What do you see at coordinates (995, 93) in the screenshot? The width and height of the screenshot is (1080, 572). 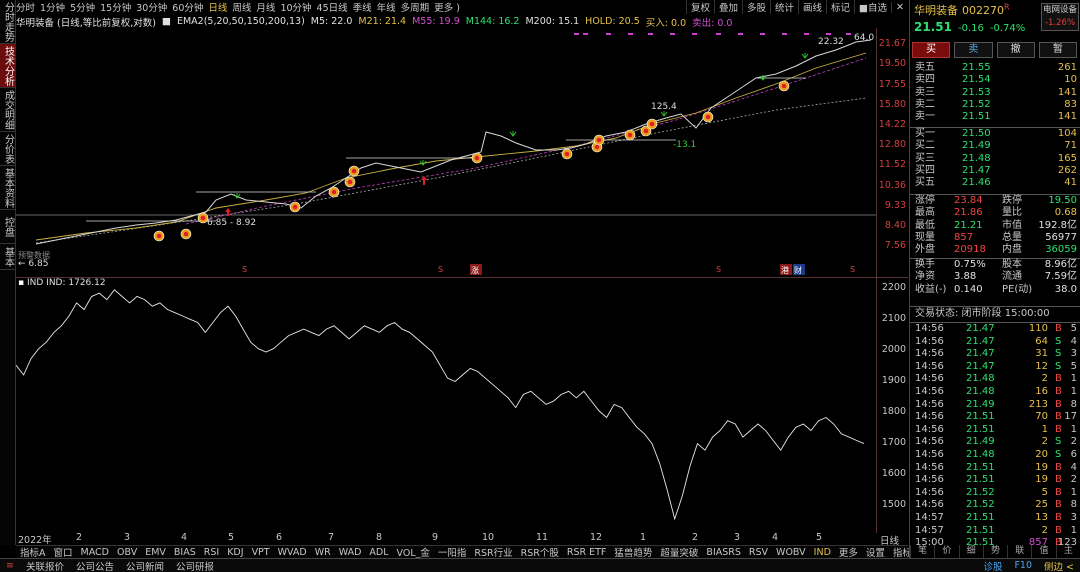 I see `ask-row: 卖三 21.53 141` at bounding box center [995, 93].